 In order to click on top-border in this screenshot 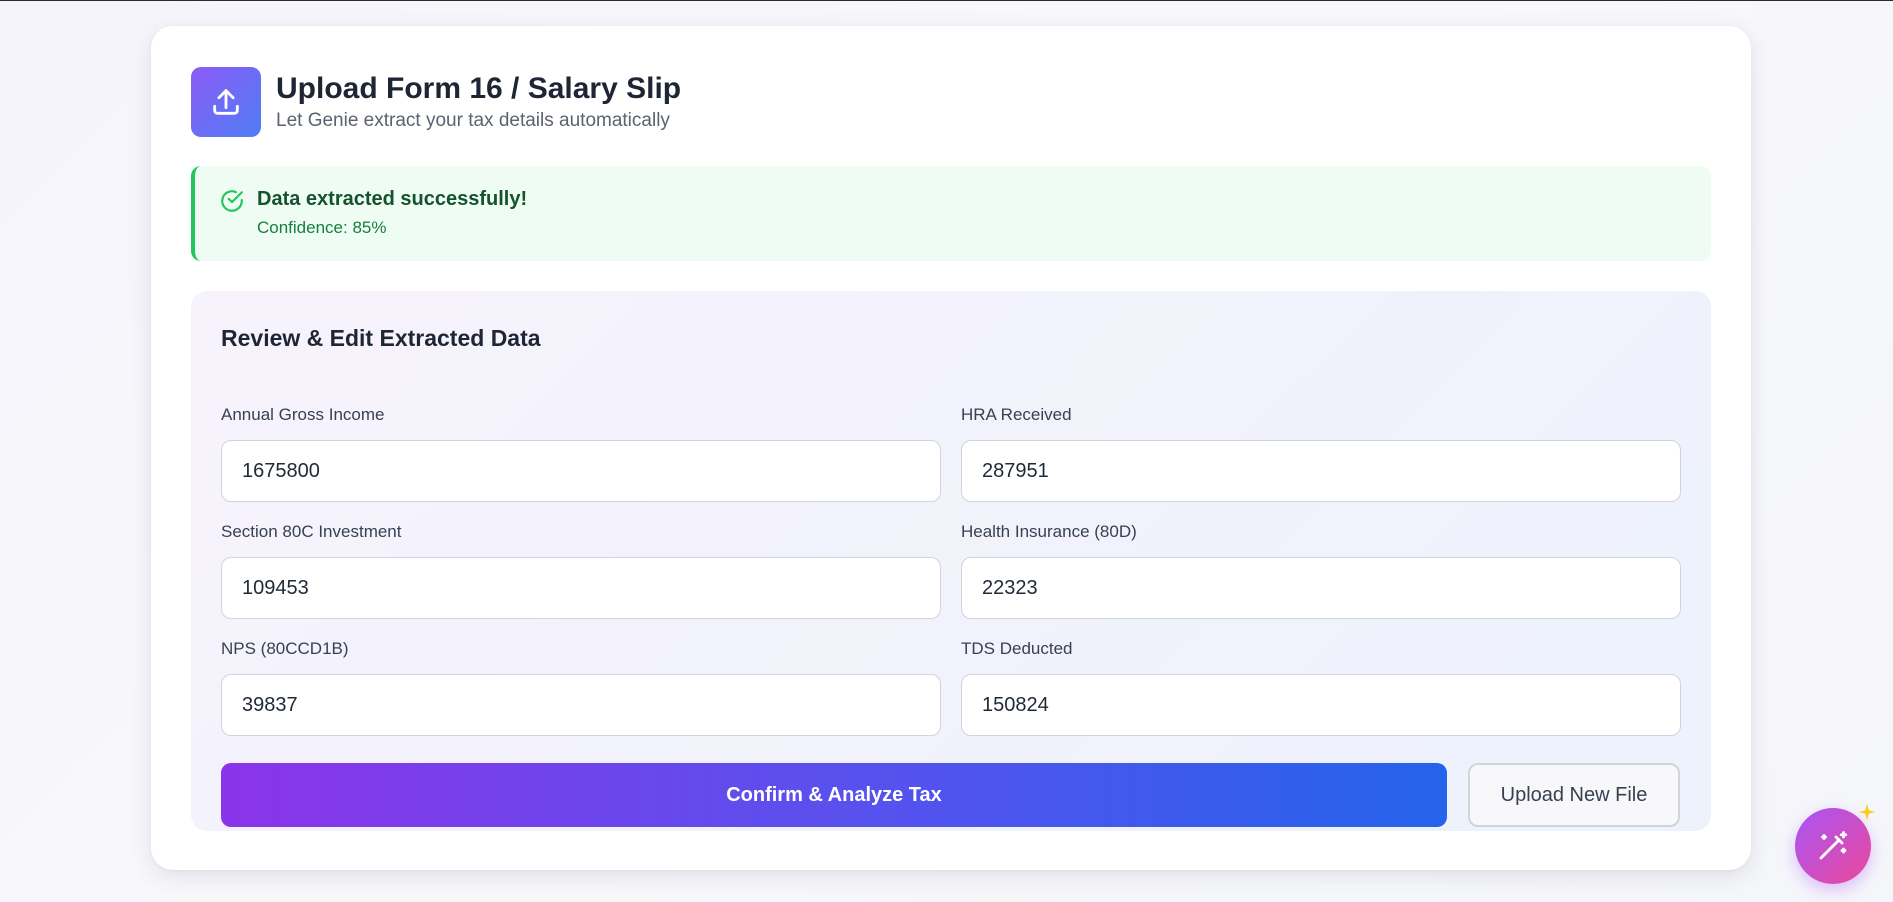, I will do `click(946, 0)`.